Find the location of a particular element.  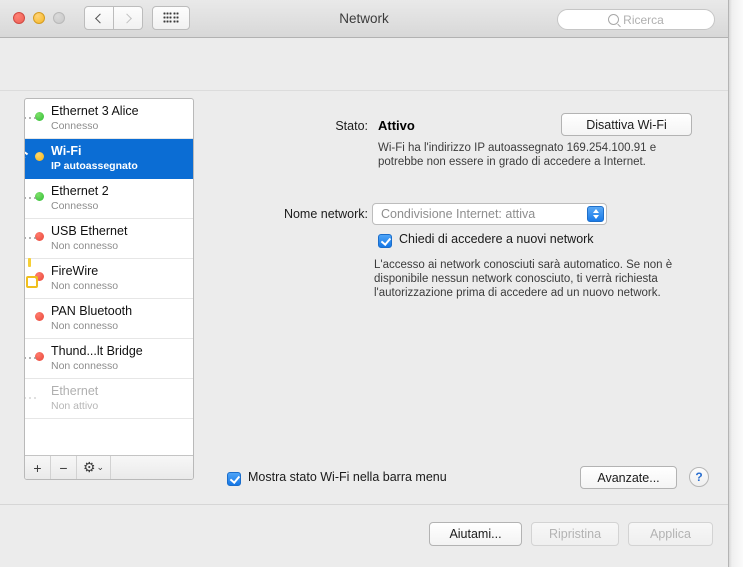

window-bottom-bar: Aiutami... Ripristina Applica is located at coordinates (364, 535).